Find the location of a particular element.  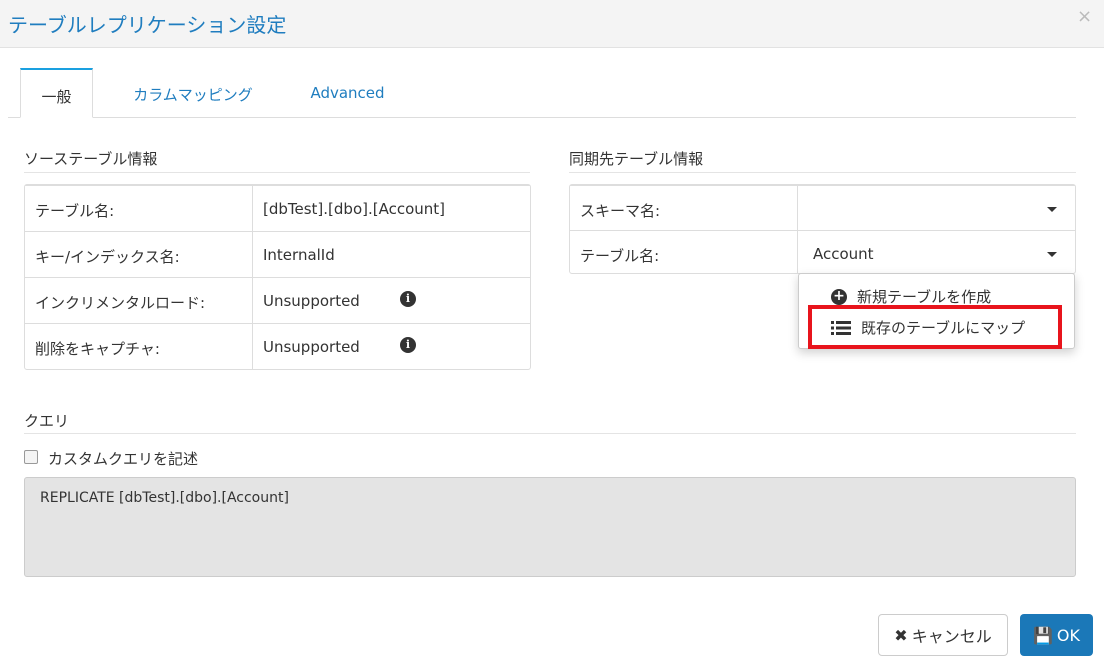

dialog-title: テーブルレプリケーション設定 is located at coordinates (147, 25).